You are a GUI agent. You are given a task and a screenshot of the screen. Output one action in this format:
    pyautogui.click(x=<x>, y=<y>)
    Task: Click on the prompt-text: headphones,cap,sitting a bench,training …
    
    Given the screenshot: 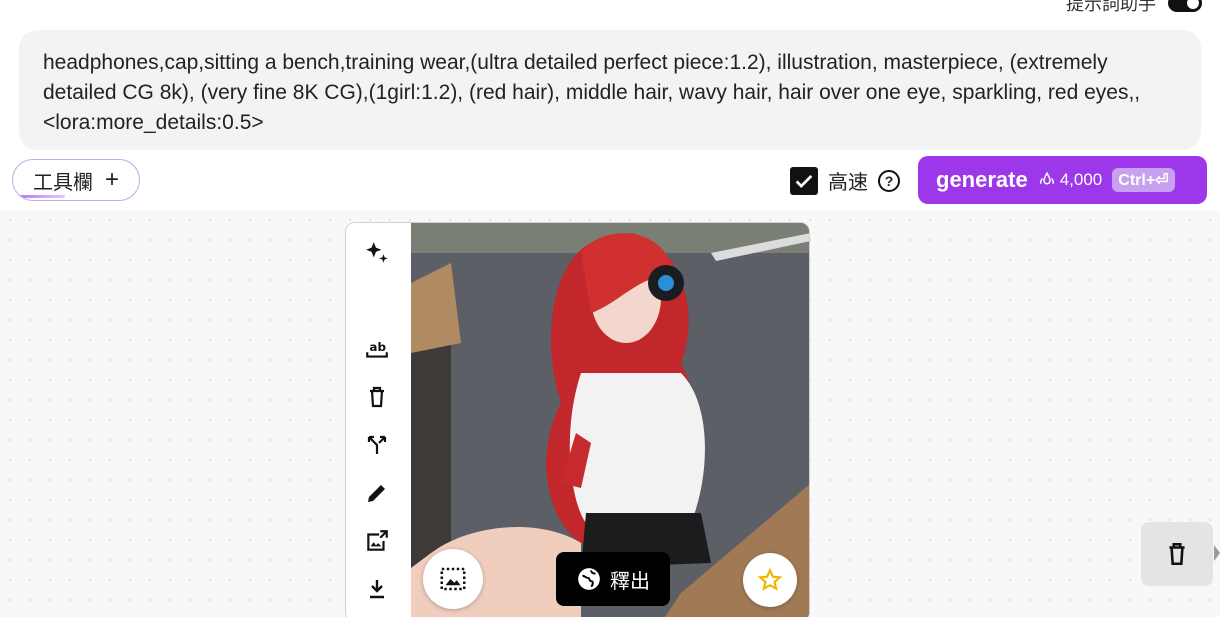 What is the action you would take?
    pyautogui.click(x=592, y=92)
    